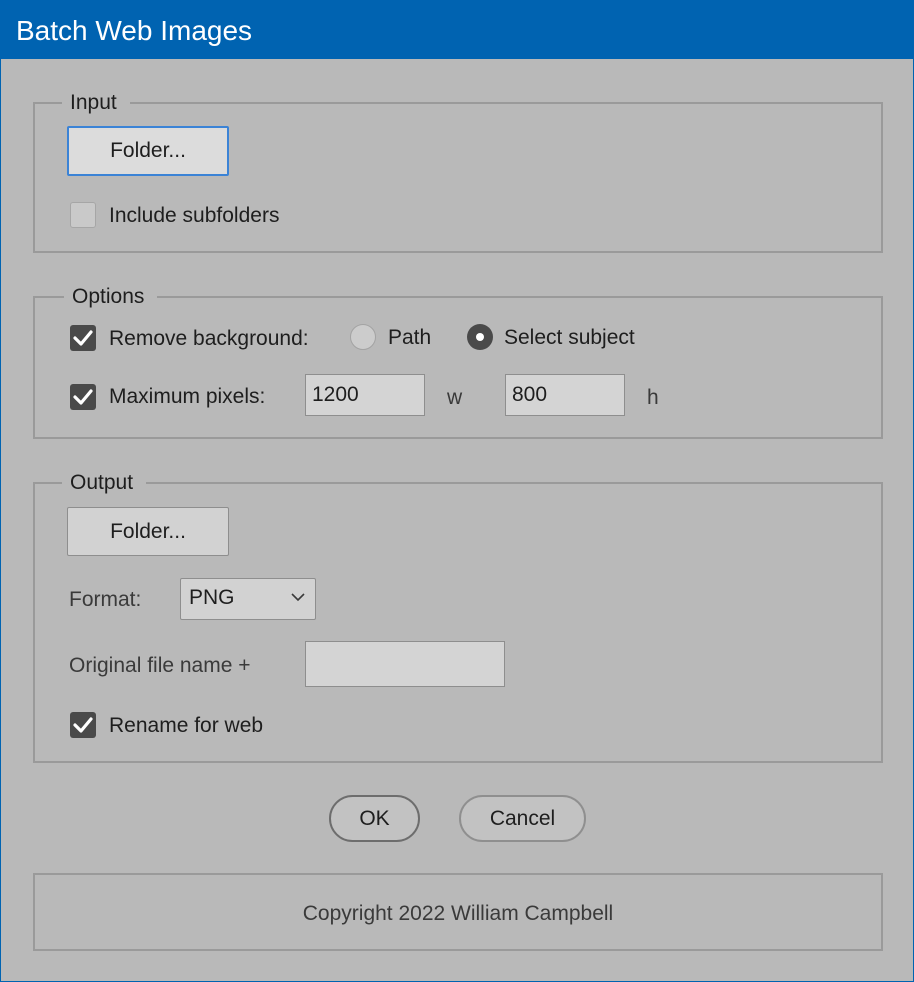 The height and width of the screenshot is (982, 914). What do you see at coordinates (569, 337) in the screenshot?
I see `radio-select-subject-label: Select subject` at bounding box center [569, 337].